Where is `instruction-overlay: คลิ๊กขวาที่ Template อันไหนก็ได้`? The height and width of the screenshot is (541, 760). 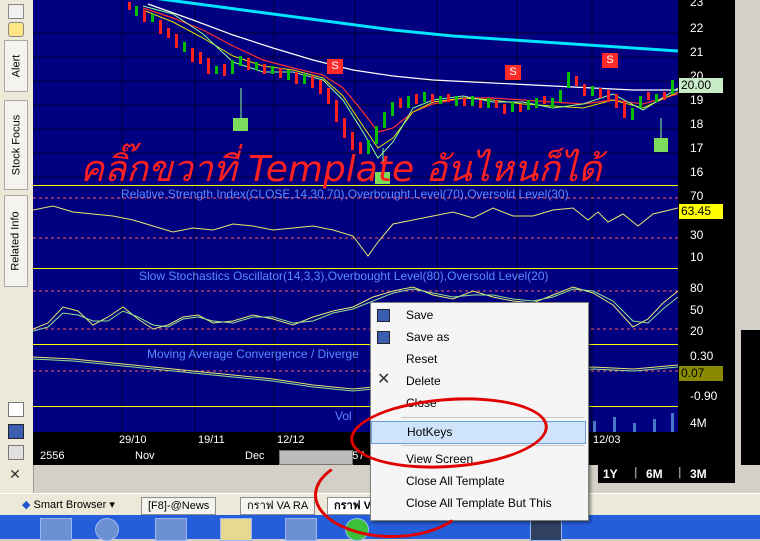 instruction-overlay: คลิ๊กขวาที่ Template อันไหนก็ได้ is located at coordinates (341, 169).